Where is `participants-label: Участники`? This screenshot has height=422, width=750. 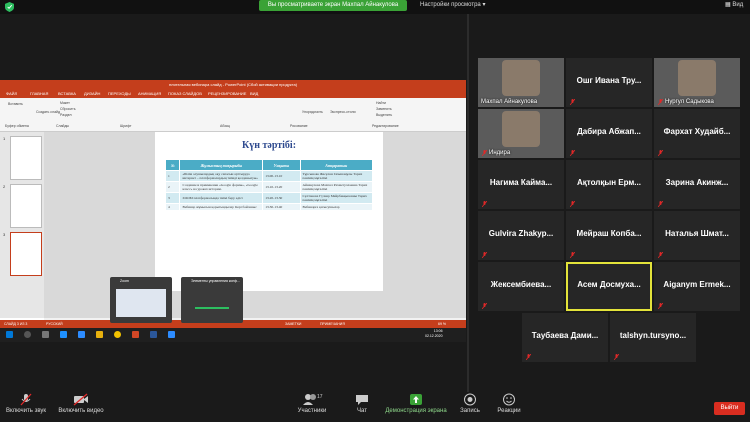 participants-label: Участники is located at coordinates (312, 411).